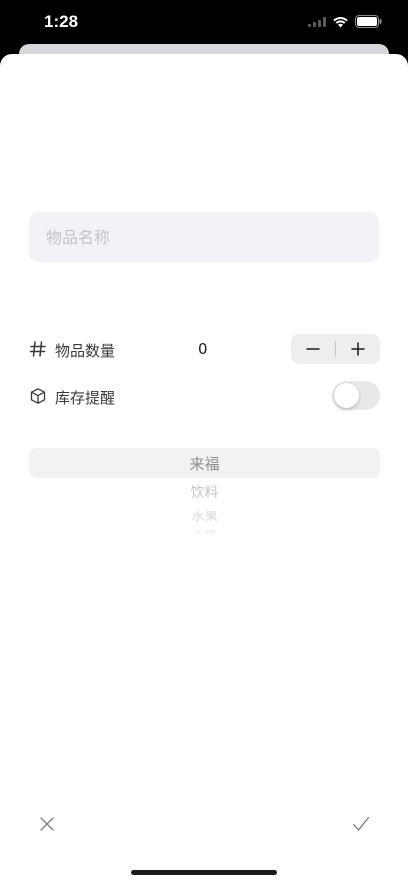  What do you see at coordinates (204, 397) in the screenshot?
I see `stock-reminder-row: 库存提醒` at bounding box center [204, 397].